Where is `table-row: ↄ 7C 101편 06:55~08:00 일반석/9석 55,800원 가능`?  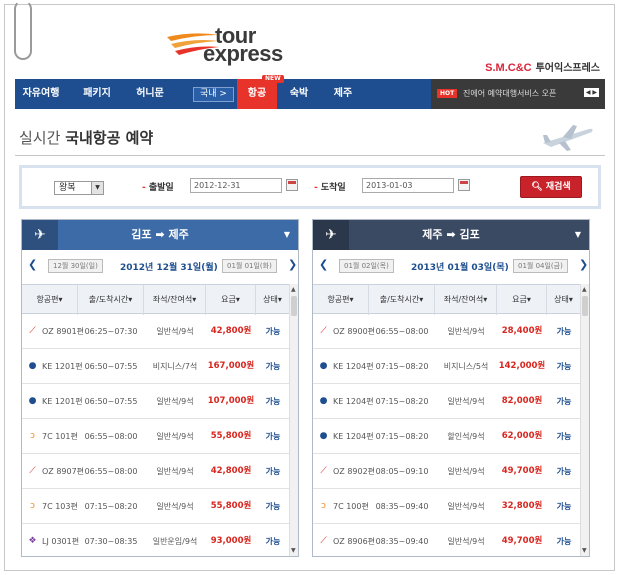 table-row: ↄ 7C 101편 06:55~08:00 일반석/9석 55,800원 가능 is located at coordinates (156, 436).